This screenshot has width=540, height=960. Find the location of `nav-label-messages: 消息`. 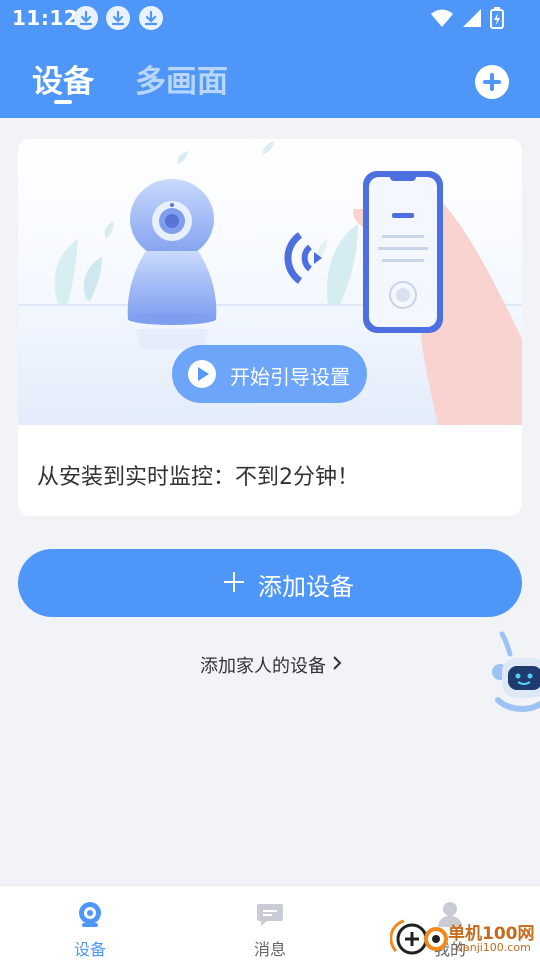

nav-label-messages: 消息 is located at coordinates (269, 949).